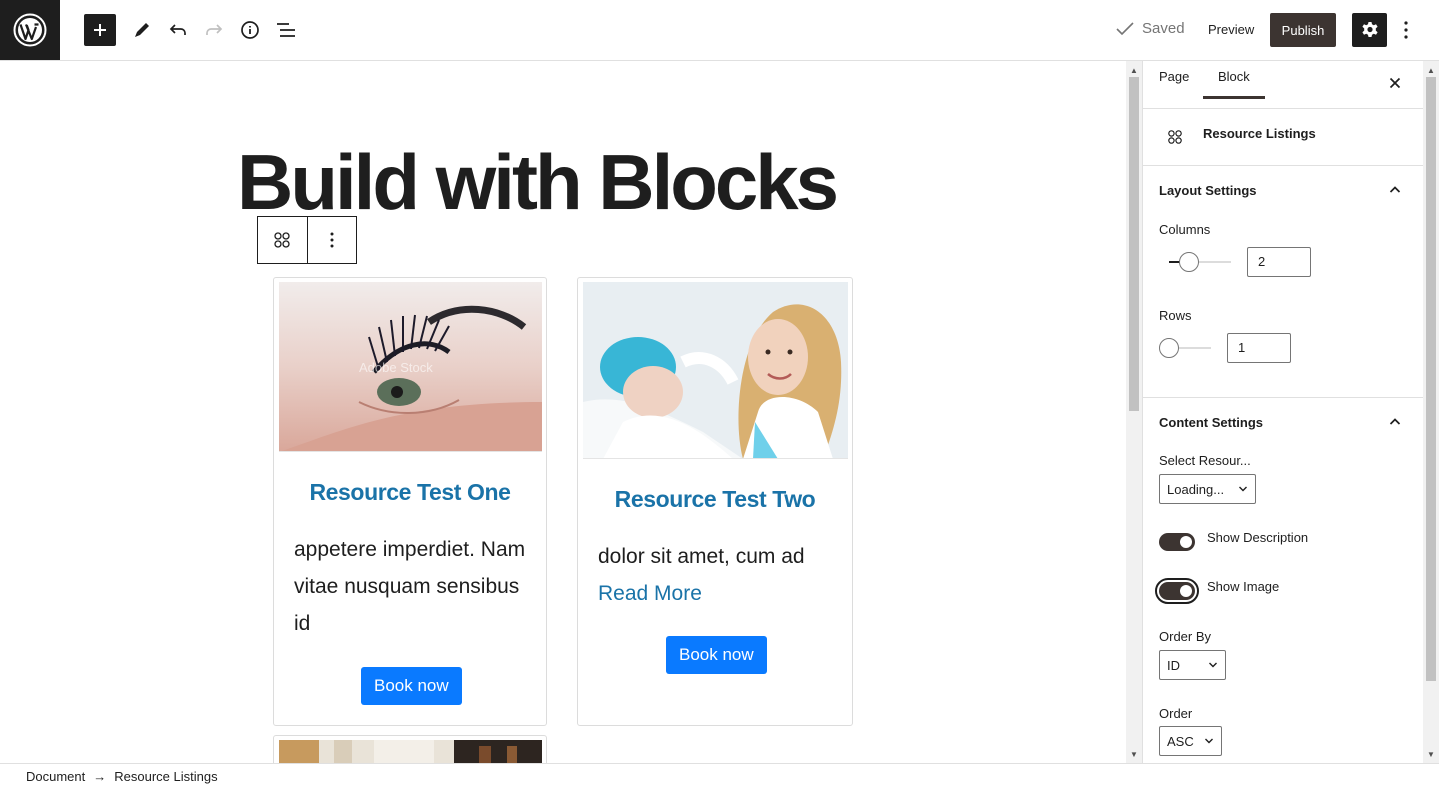 The image size is (1439, 788). I want to click on wordpress-logo-button, so click(30, 30).